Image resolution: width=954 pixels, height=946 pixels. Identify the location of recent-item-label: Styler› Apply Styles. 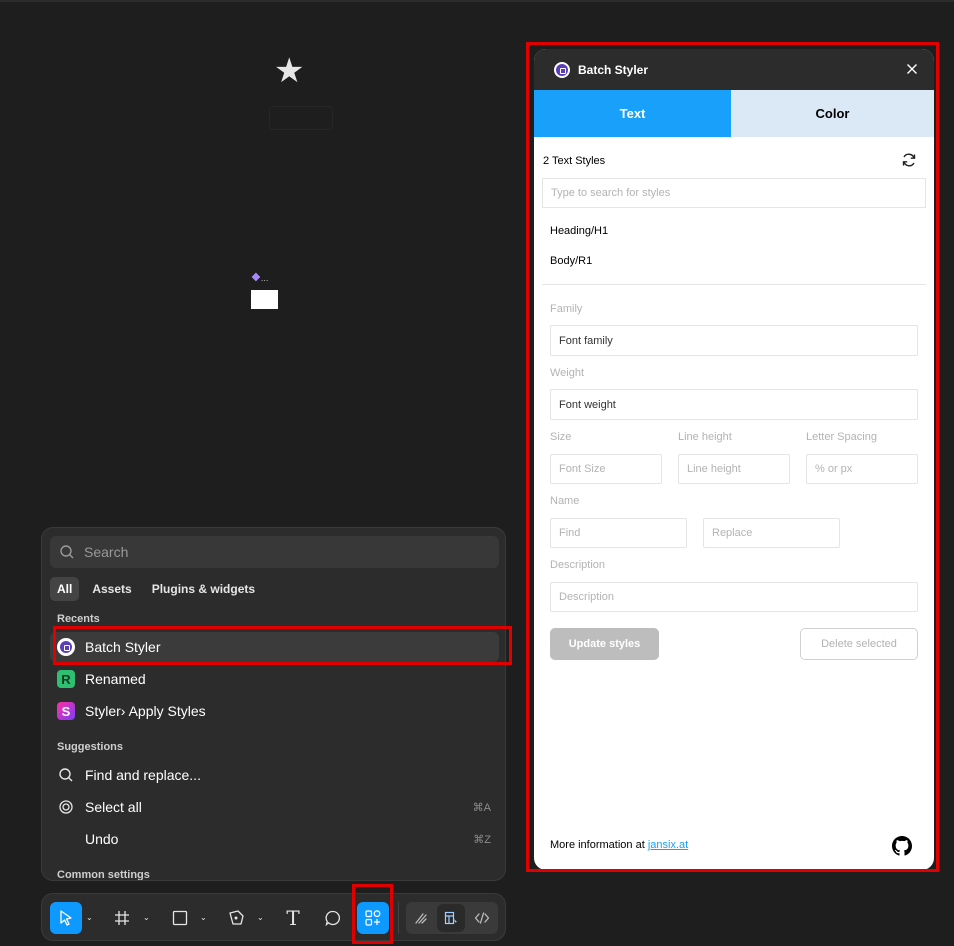
(145, 711).